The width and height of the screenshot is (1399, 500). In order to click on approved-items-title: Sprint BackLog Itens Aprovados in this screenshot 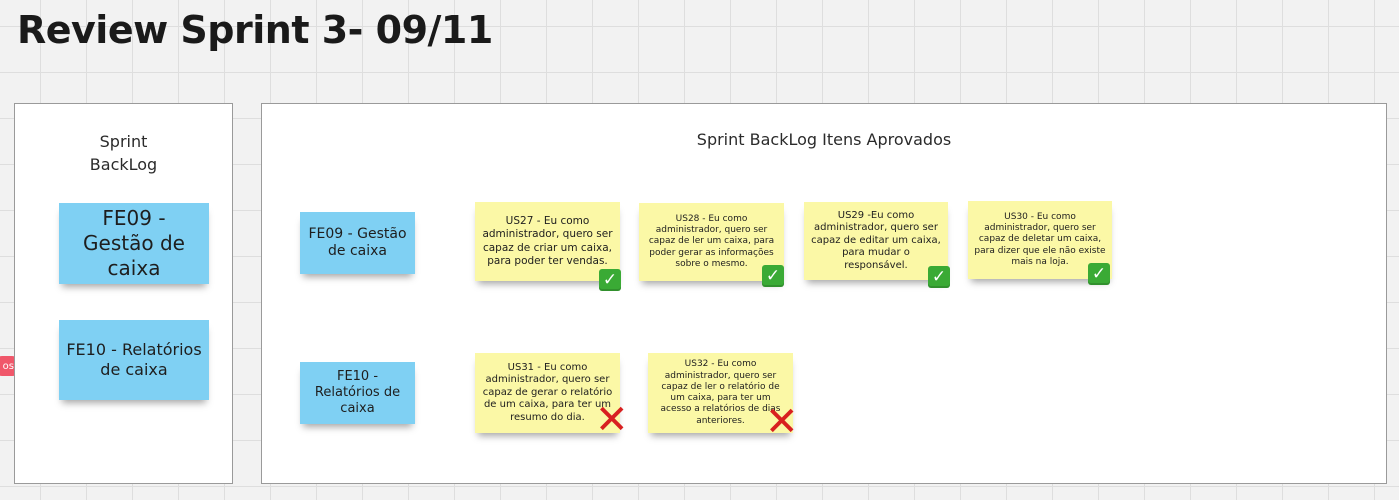, I will do `click(824, 139)`.